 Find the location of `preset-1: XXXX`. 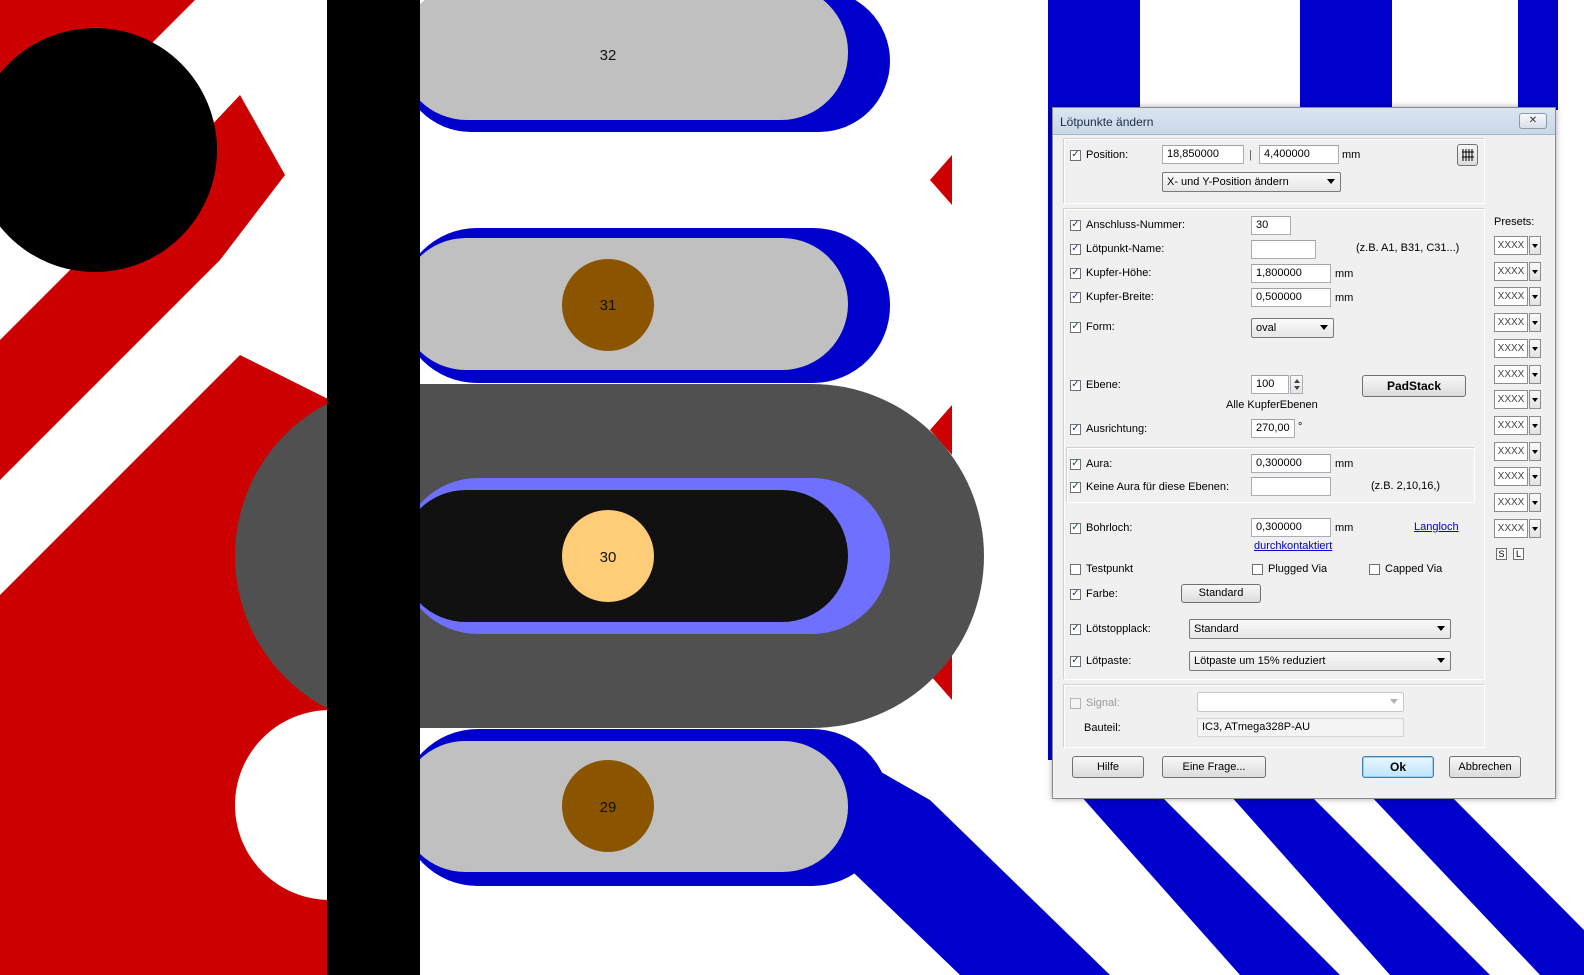

preset-1: XXXX is located at coordinates (1518, 245).